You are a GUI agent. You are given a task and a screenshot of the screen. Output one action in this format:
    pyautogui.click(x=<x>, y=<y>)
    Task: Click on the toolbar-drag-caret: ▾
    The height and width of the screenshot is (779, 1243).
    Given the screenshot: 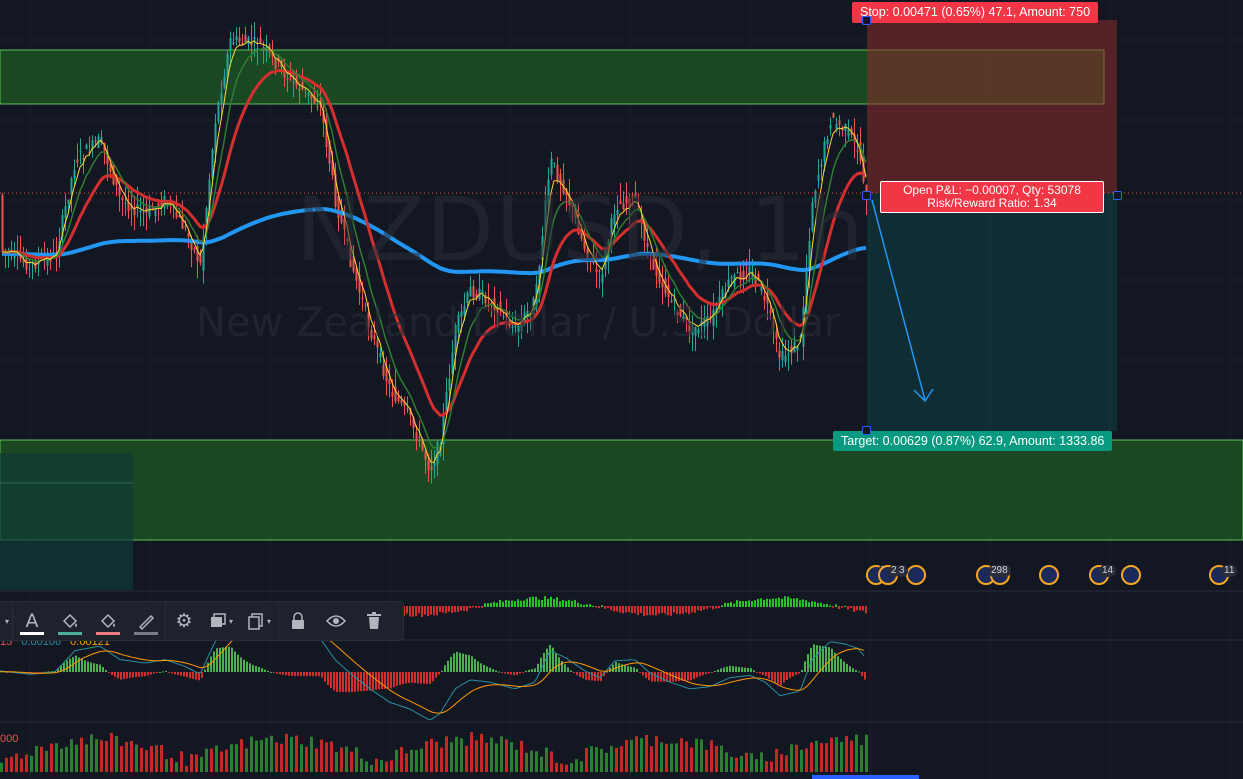 What is the action you would take?
    pyautogui.click(x=6, y=621)
    